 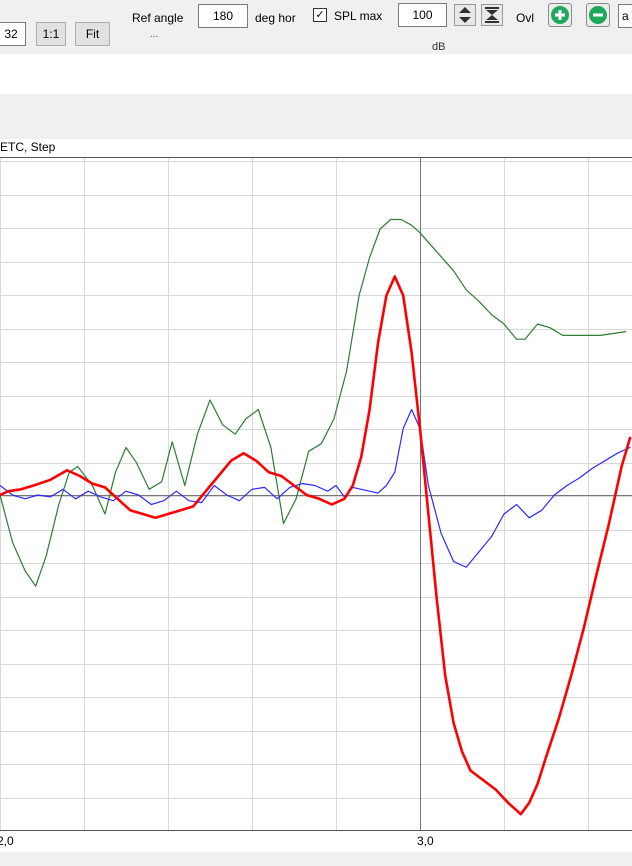 I want to click on status-strip, so click(x=316, y=74).